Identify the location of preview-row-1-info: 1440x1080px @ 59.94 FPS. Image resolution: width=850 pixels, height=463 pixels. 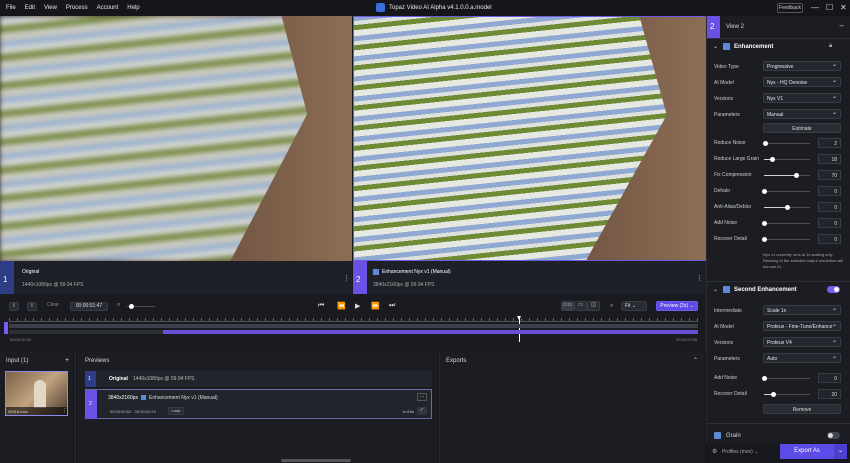
(164, 379).